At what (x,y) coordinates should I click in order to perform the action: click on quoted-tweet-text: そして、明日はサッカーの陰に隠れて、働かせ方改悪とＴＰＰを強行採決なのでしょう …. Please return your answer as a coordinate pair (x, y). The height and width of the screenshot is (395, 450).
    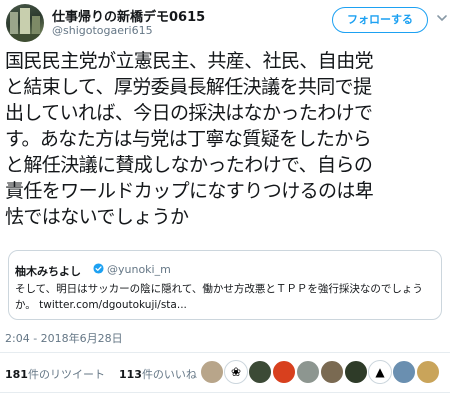
    Looking at the image, I should click on (219, 297).